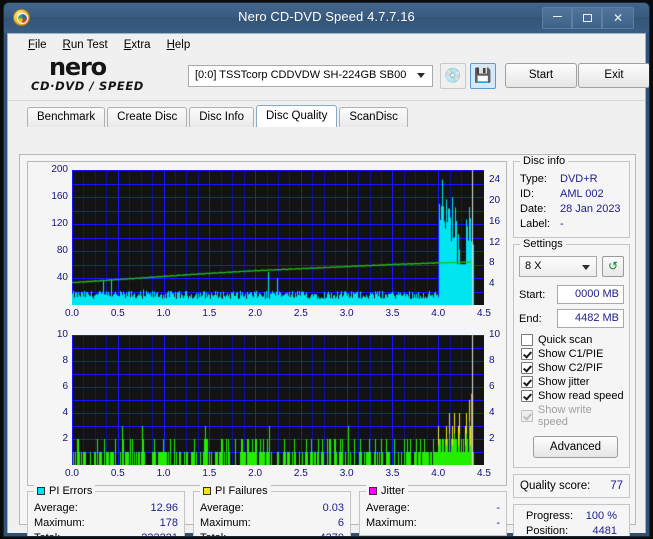 This screenshot has width=653, height=539. What do you see at coordinates (71, 491) in the screenshot?
I see `pi-errors-legend-text: PI Errors` at bounding box center [71, 491].